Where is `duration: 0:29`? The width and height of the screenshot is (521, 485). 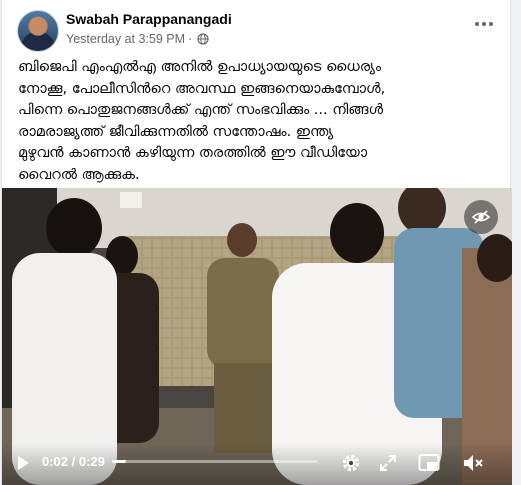 duration: 0:29 is located at coordinates (91, 461).